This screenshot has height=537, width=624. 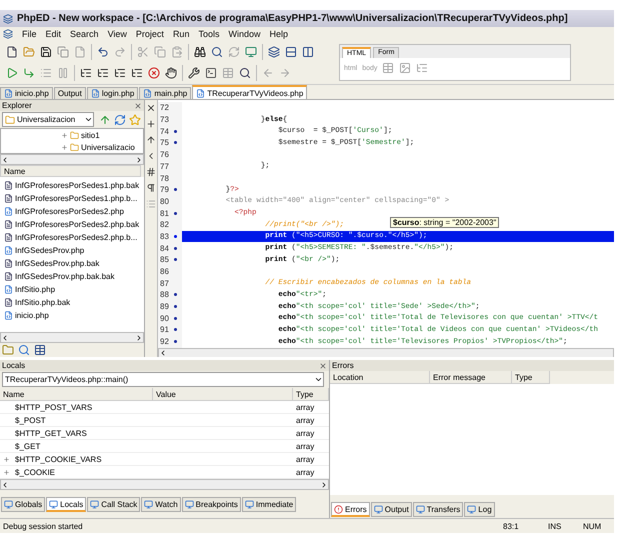 I want to click on monitor-icon, so click(x=251, y=52).